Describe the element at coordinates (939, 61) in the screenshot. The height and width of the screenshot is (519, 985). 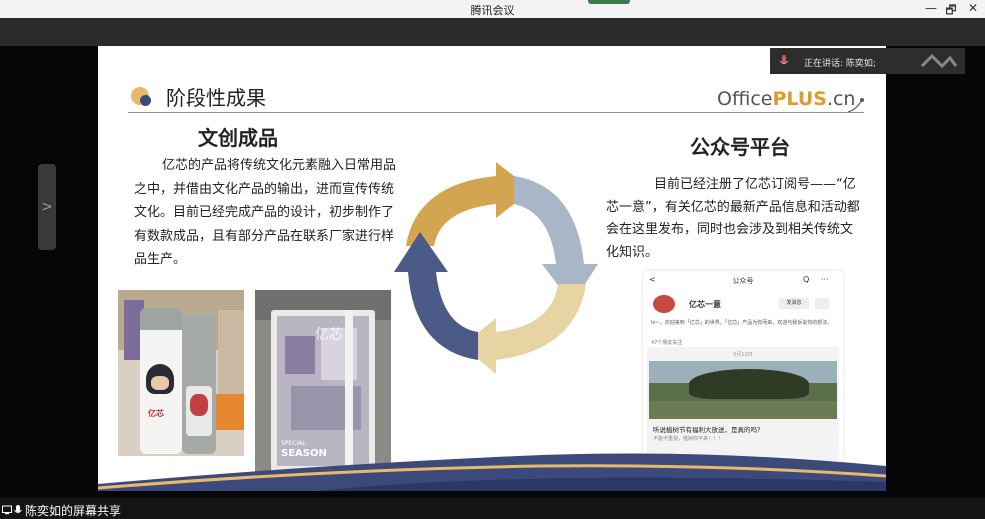
I see `speaker-video-thumbnail` at that location.